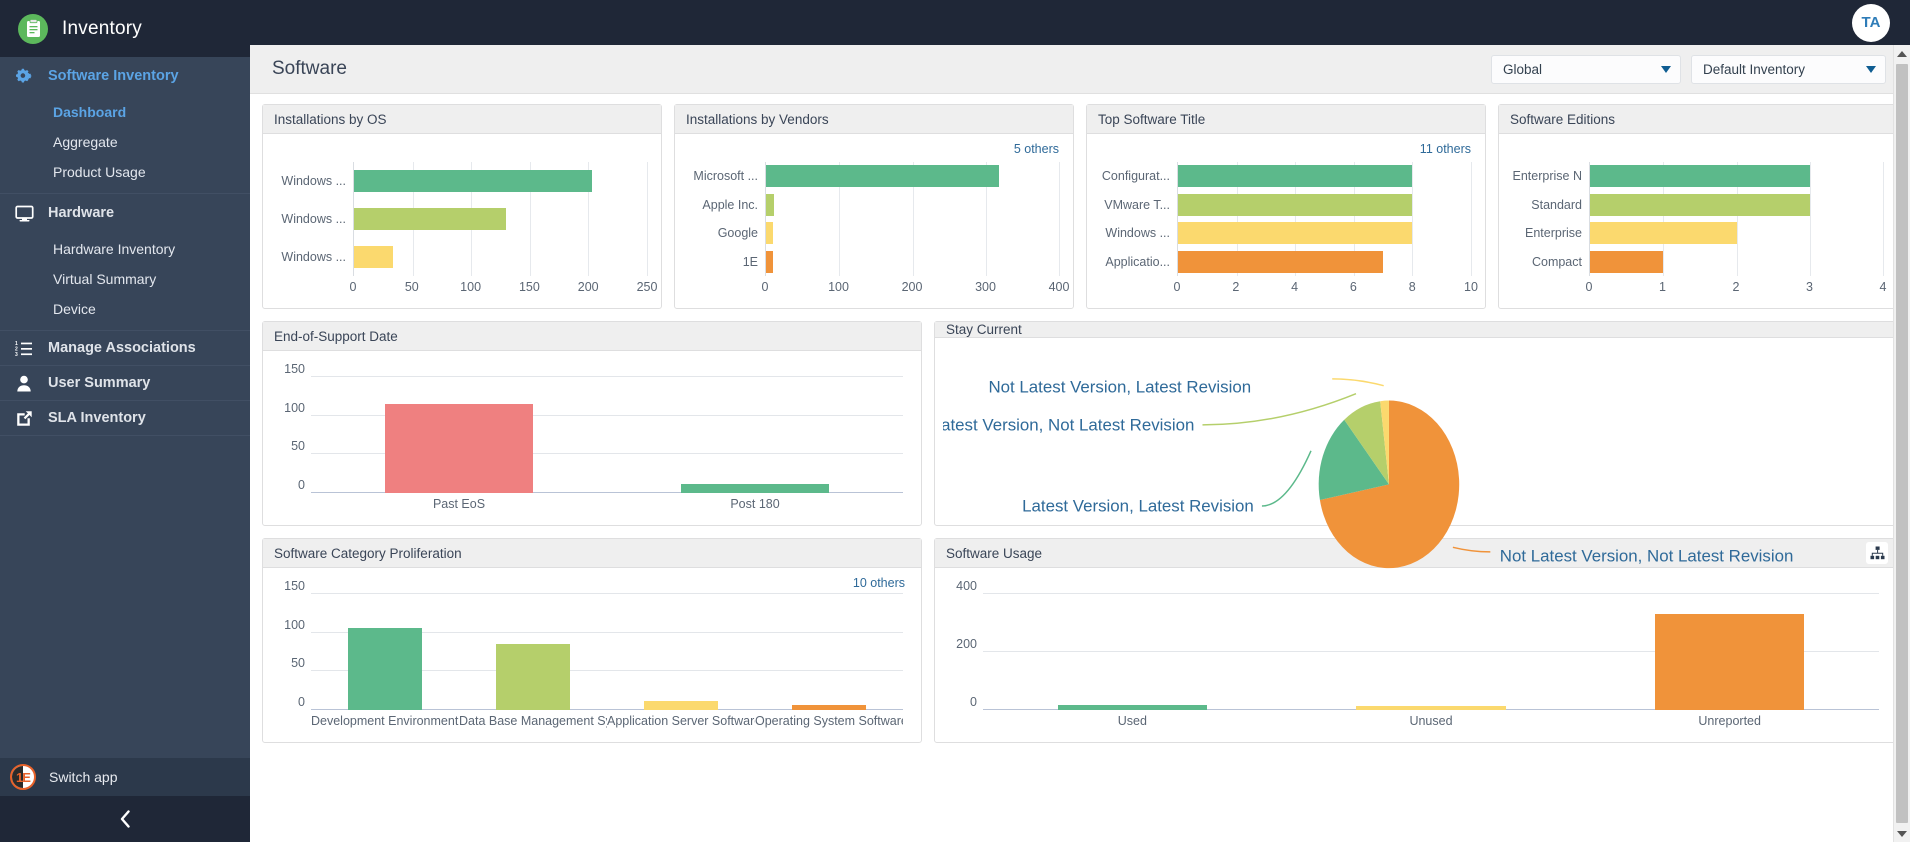 The image size is (1910, 842). Describe the element at coordinates (1152, 119) in the screenshot. I see `panel-title: Top Software Title` at that location.